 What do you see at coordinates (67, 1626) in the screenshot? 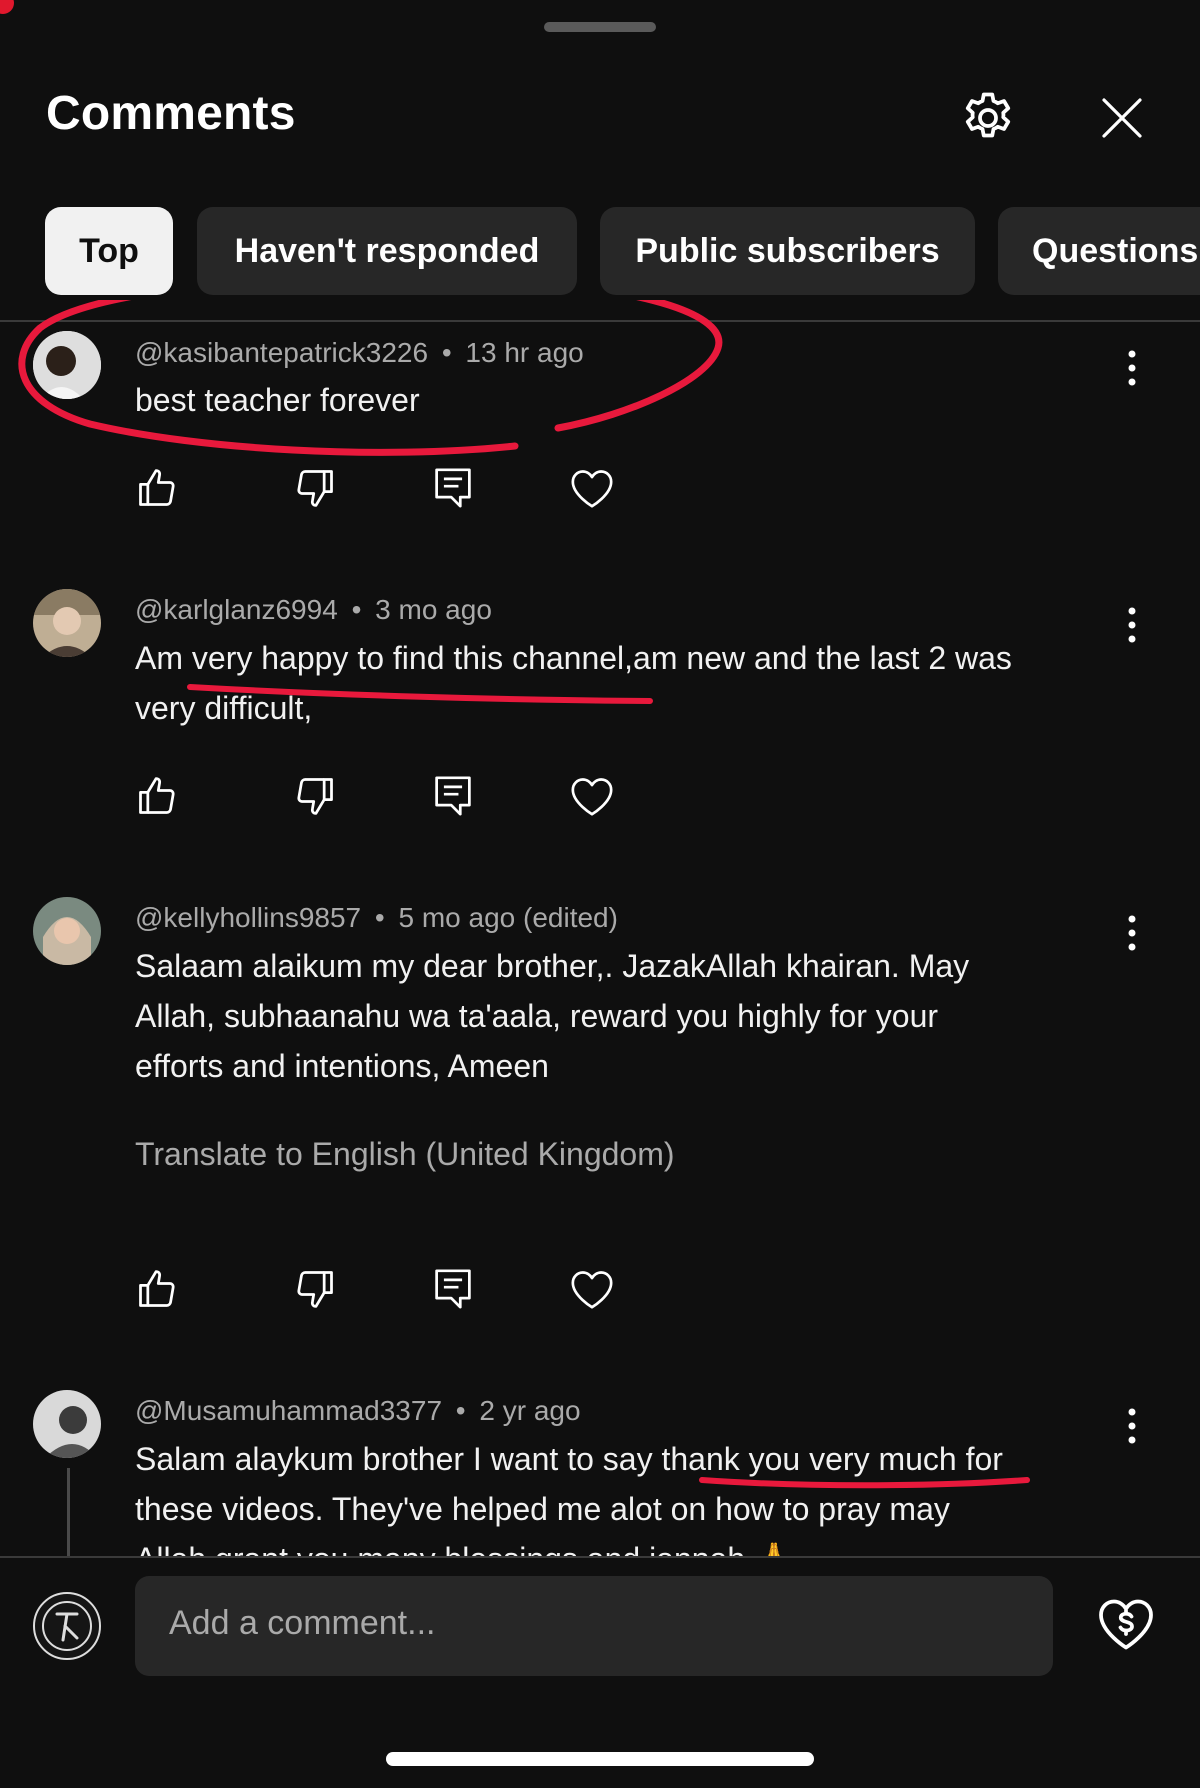
I see `my-avatar` at bounding box center [67, 1626].